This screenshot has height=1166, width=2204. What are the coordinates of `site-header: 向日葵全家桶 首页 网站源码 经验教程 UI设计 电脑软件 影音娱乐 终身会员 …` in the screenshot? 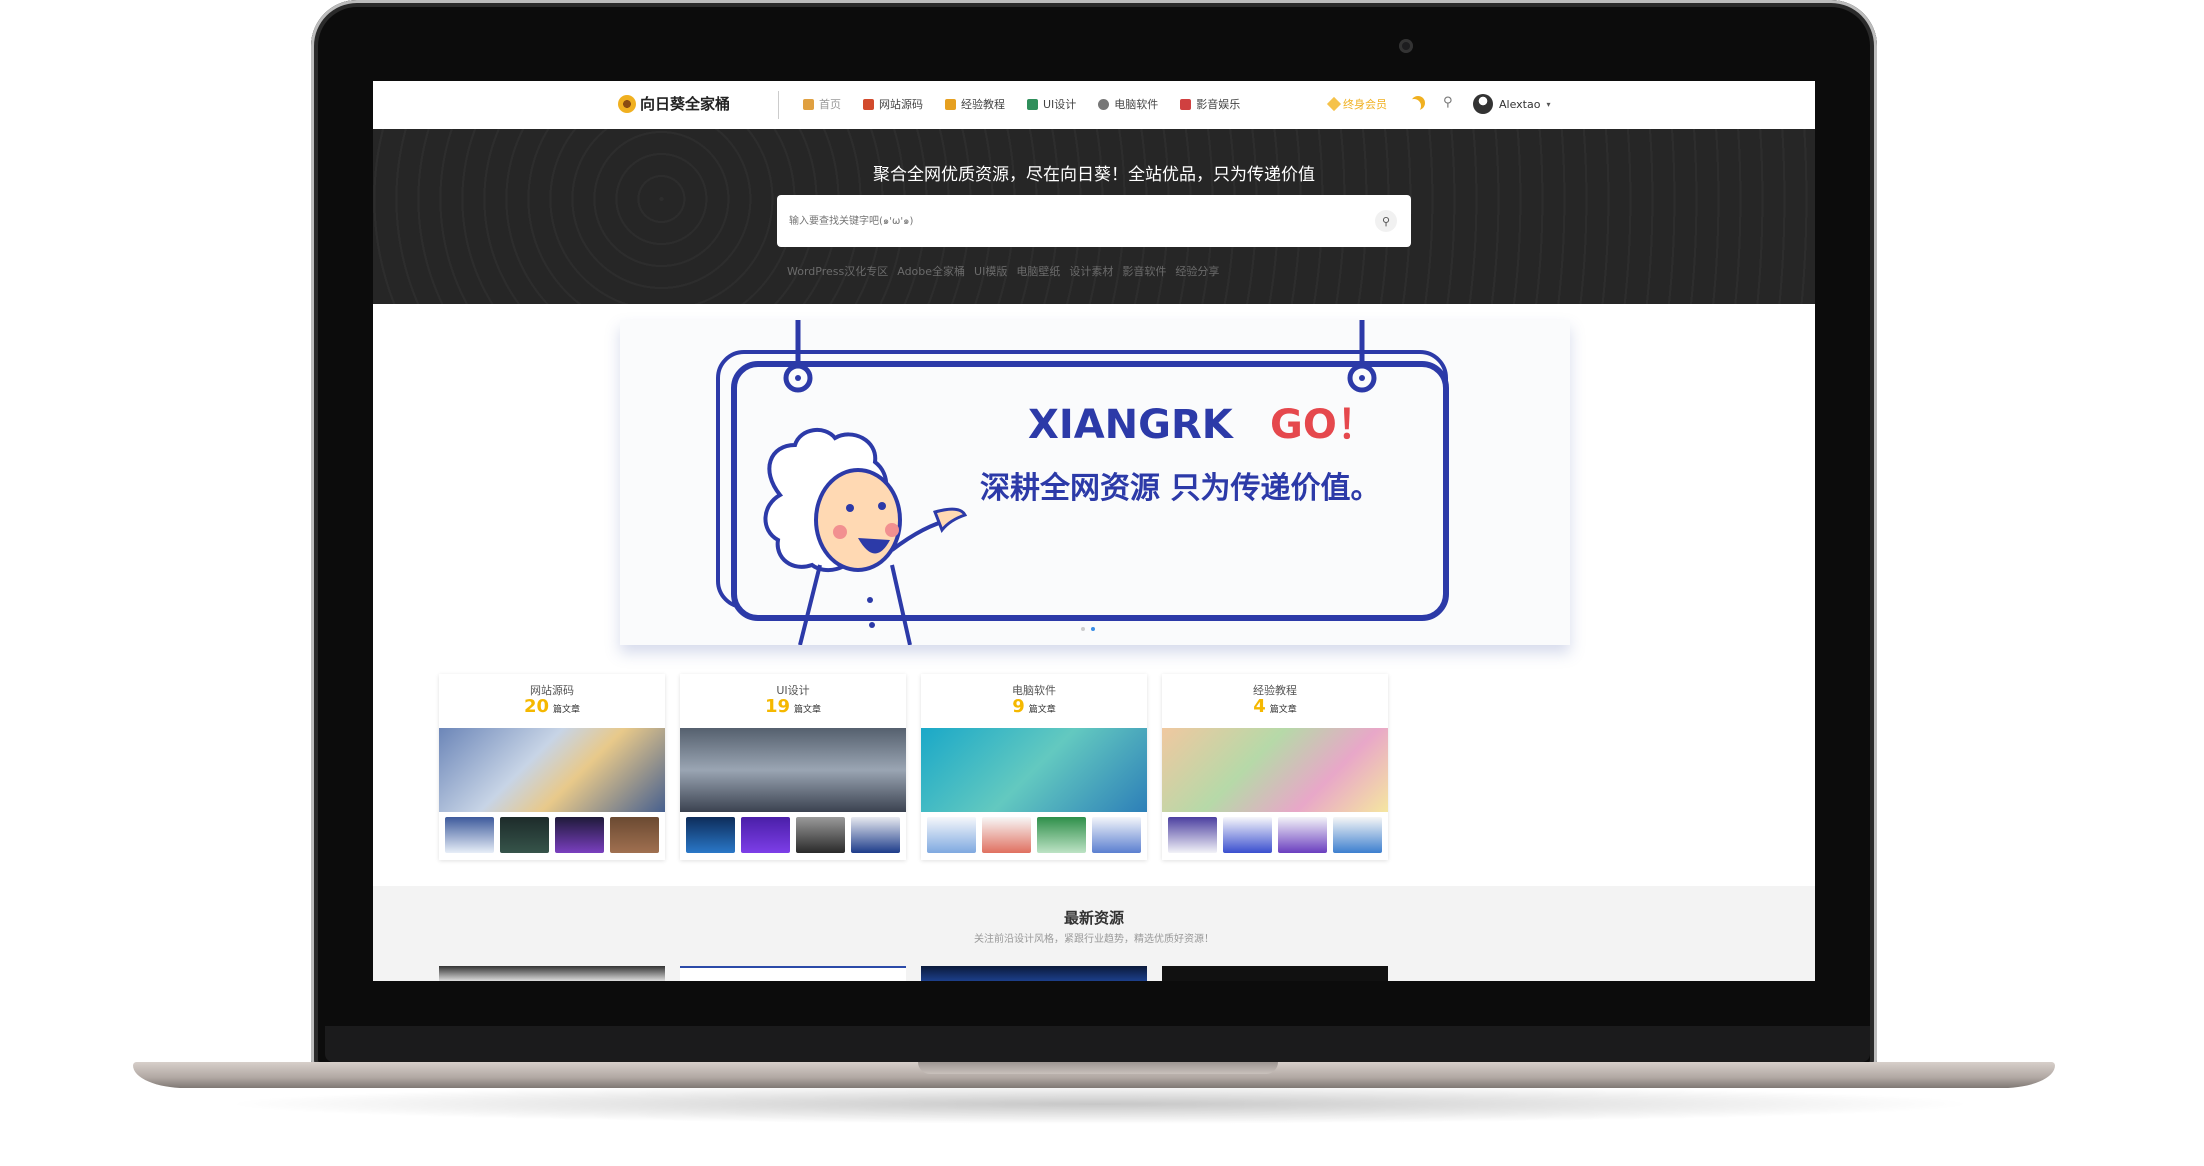 It's located at (1094, 105).